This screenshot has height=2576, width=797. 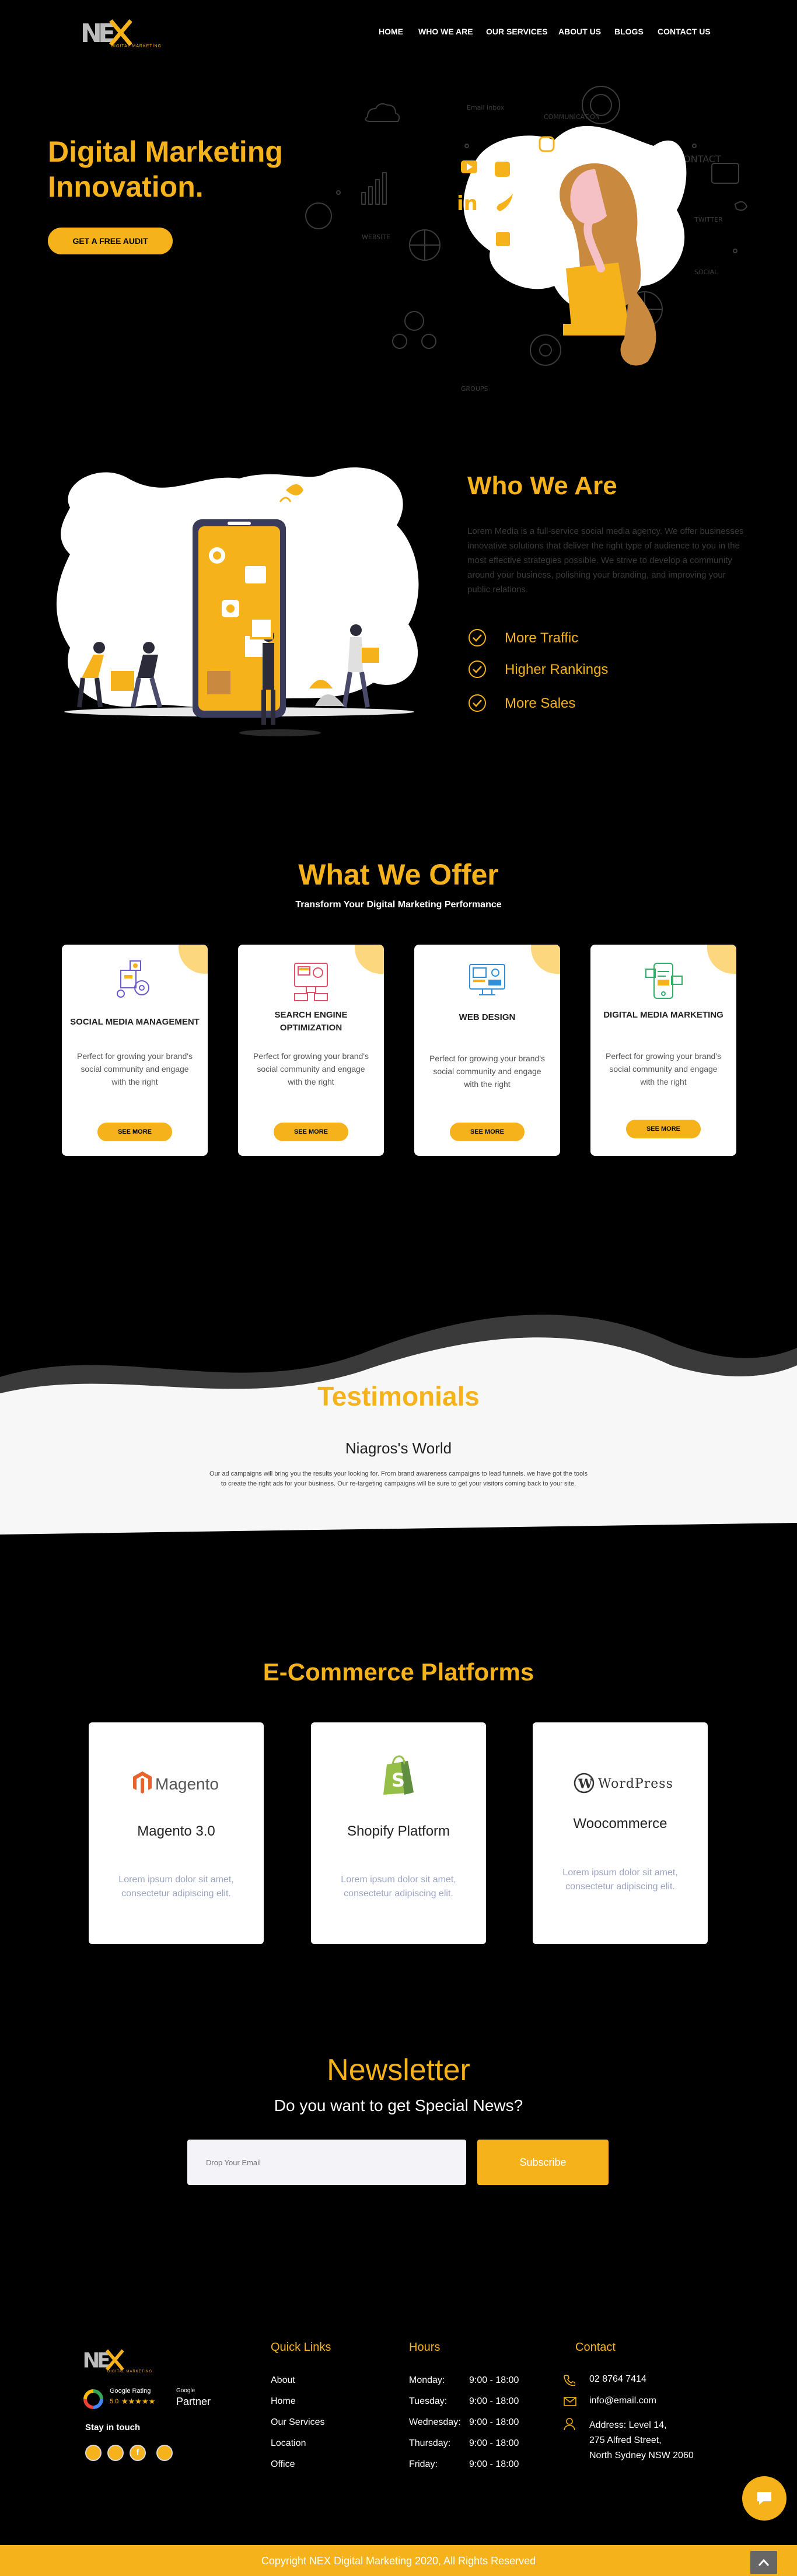 What do you see at coordinates (641, 2455) in the screenshot?
I see `address-line: North Sydney NSW 2060` at bounding box center [641, 2455].